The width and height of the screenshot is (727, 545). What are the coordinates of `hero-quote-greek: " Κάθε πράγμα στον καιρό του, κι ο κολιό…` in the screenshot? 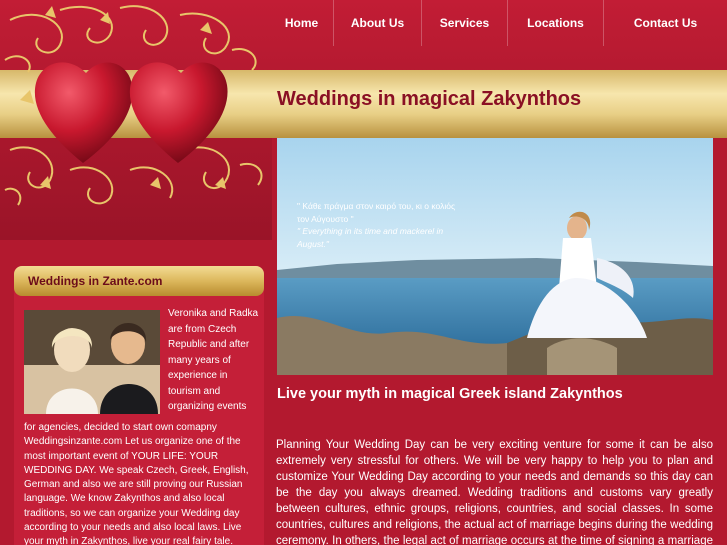 It's located at (376, 212).